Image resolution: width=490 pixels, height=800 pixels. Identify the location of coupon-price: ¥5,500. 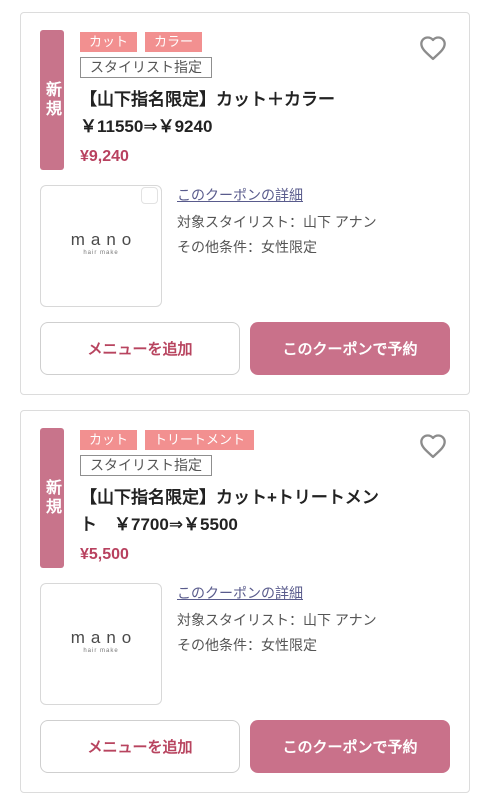
(104, 554).